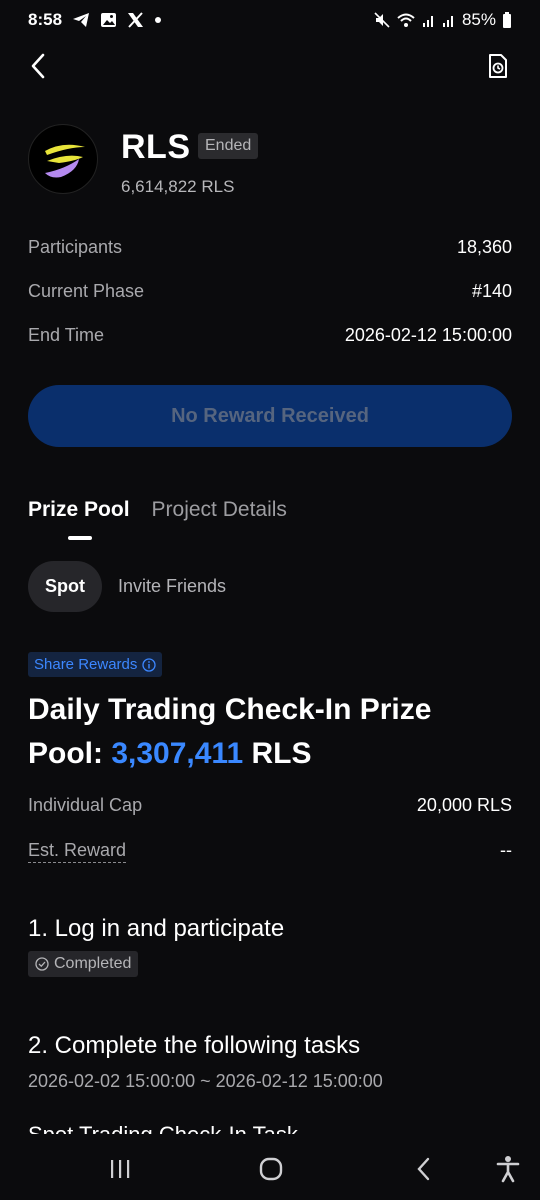 The image size is (540, 1200). Describe the element at coordinates (270, 335) in the screenshot. I see `info-row-end-time: End Time 2026-02-12 15:00:00` at that location.